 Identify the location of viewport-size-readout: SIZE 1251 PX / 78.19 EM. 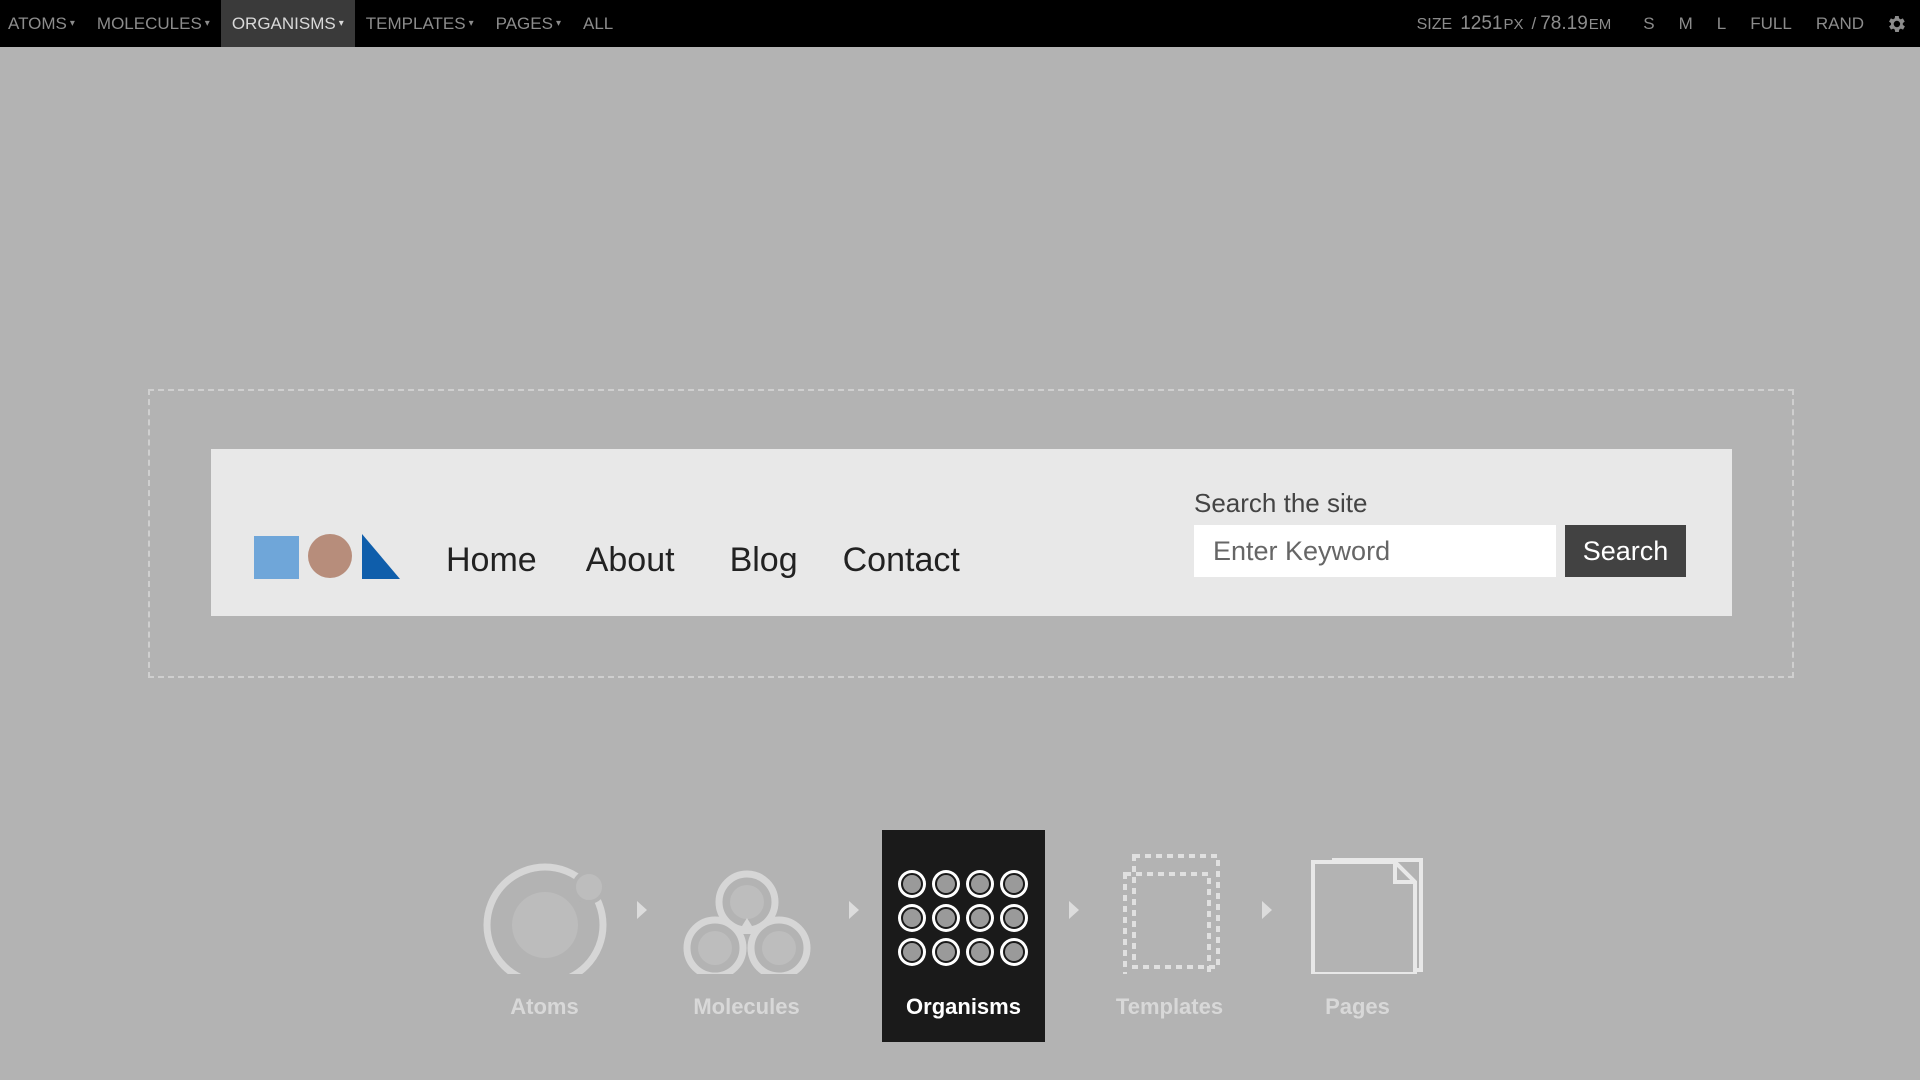
(1516, 24).